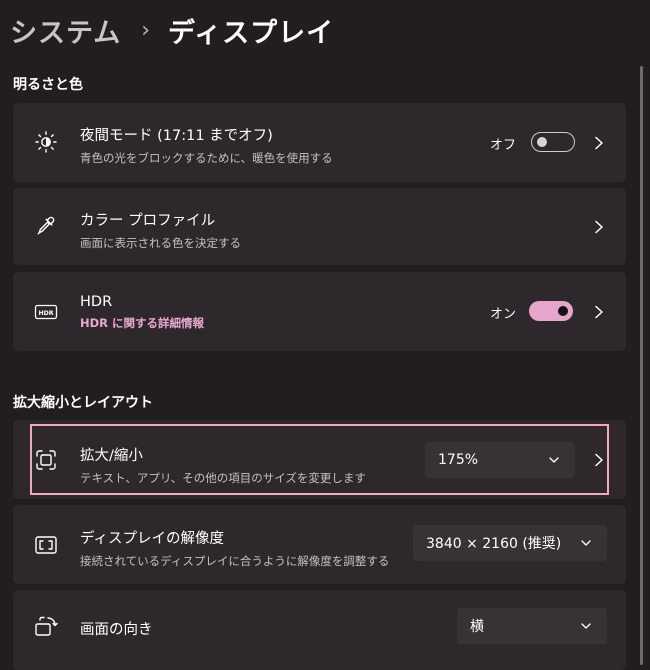  What do you see at coordinates (46, 142) in the screenshot?
I see `brightness-sun-icon` at bounding box center [46, 142].